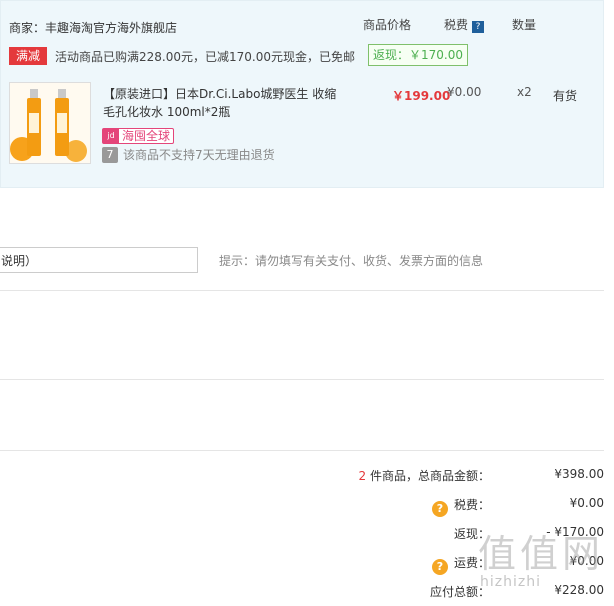 The image size is (614, 606). I want to click on watermark: 值值网, so click(541, 554).